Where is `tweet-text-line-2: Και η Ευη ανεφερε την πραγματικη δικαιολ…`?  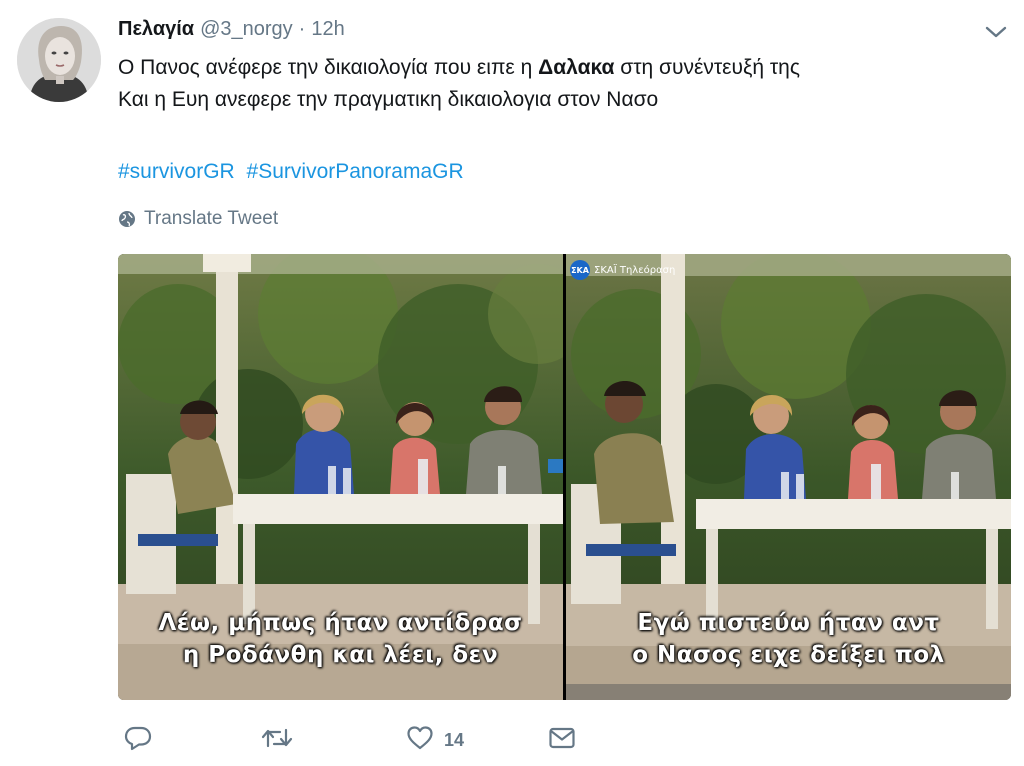 tweet-text-line-2: Και η Ευη ανεφερε την πραγματικη δικαιολ… is located at coordinates (388, 99).